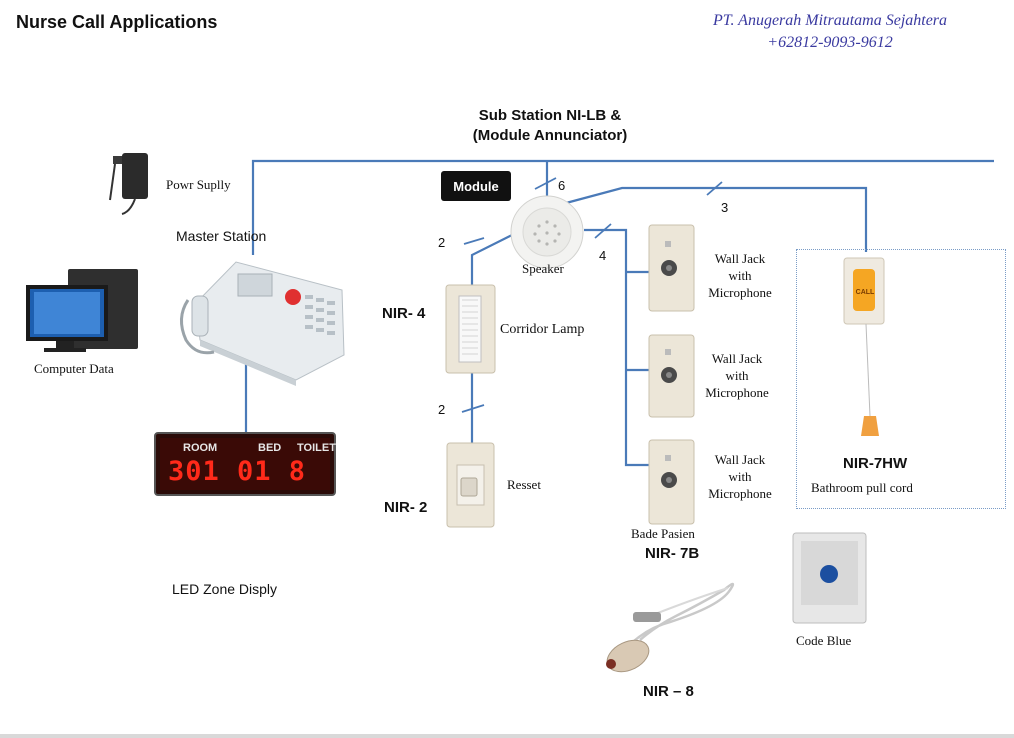  What do you see at coordinates (740, 258) in the screenshot?
I see `wall-jack-1-line1: Wall Jack` at bounding box center [740, 258].